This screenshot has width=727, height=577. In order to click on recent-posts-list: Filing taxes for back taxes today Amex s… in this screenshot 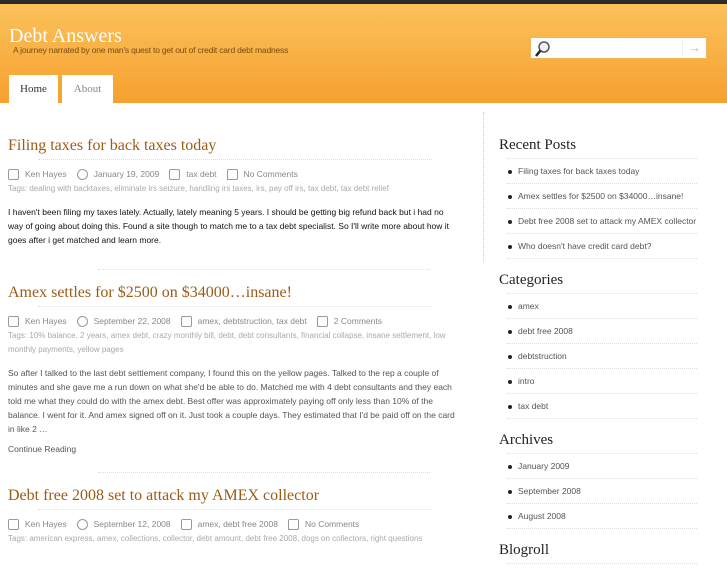, I will do `click(602, 208)`.